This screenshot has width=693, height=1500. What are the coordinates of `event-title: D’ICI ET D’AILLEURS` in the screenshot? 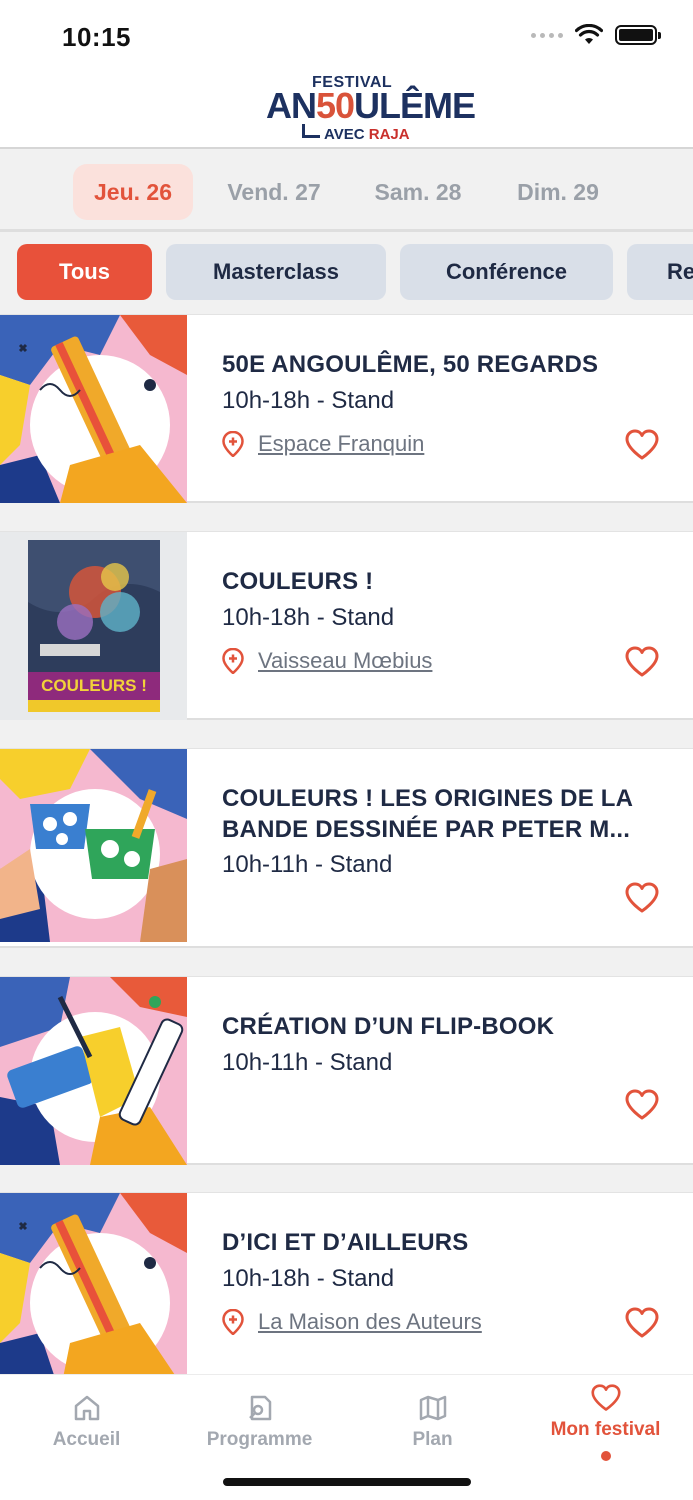 It's located at (345, 1242).